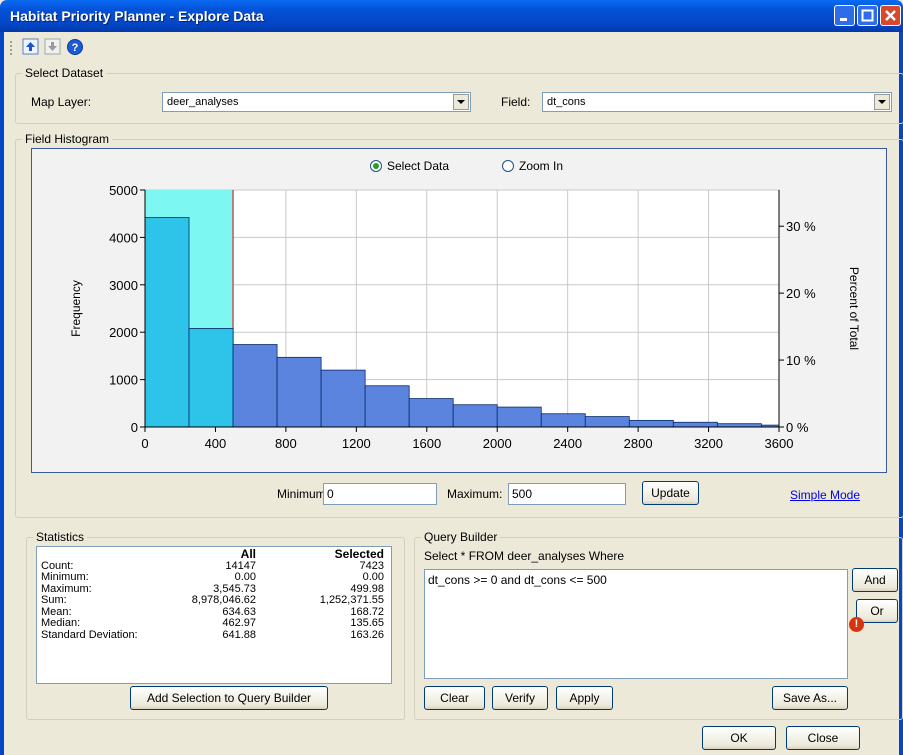 This screenshot has width=903, height=755. Describe the element at coordinates (239, 634) in the screenshot. I see `stat-all-value: 641.88` at that location.